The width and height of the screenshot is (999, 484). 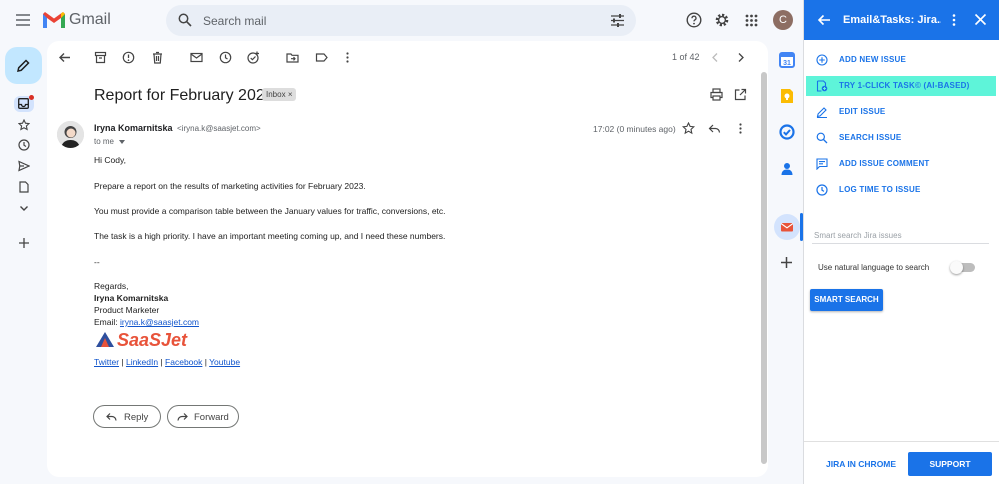 I want to click on email-body-line: --, so click(x=97, y=262).